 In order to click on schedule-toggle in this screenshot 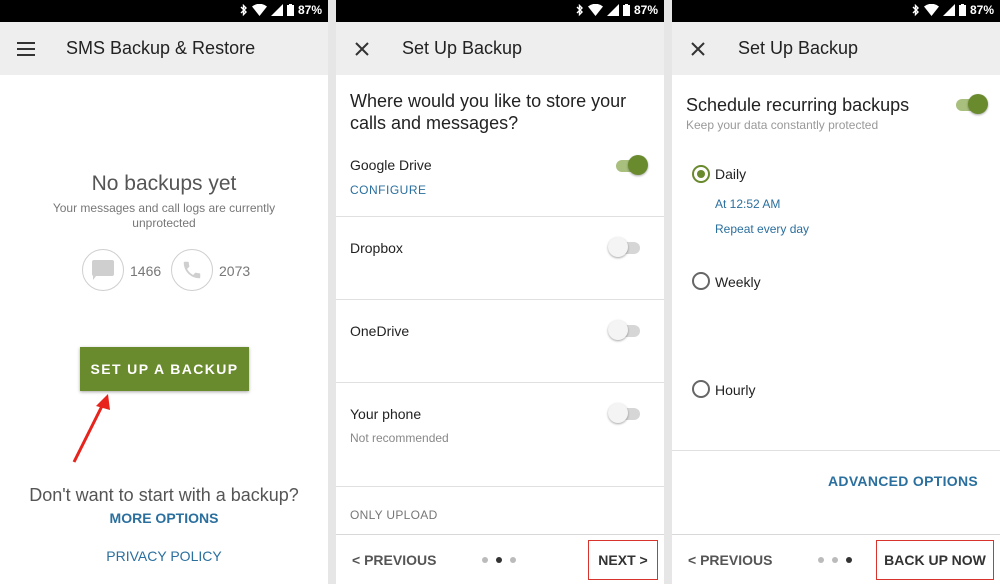, I will do `click(971, 104)`.